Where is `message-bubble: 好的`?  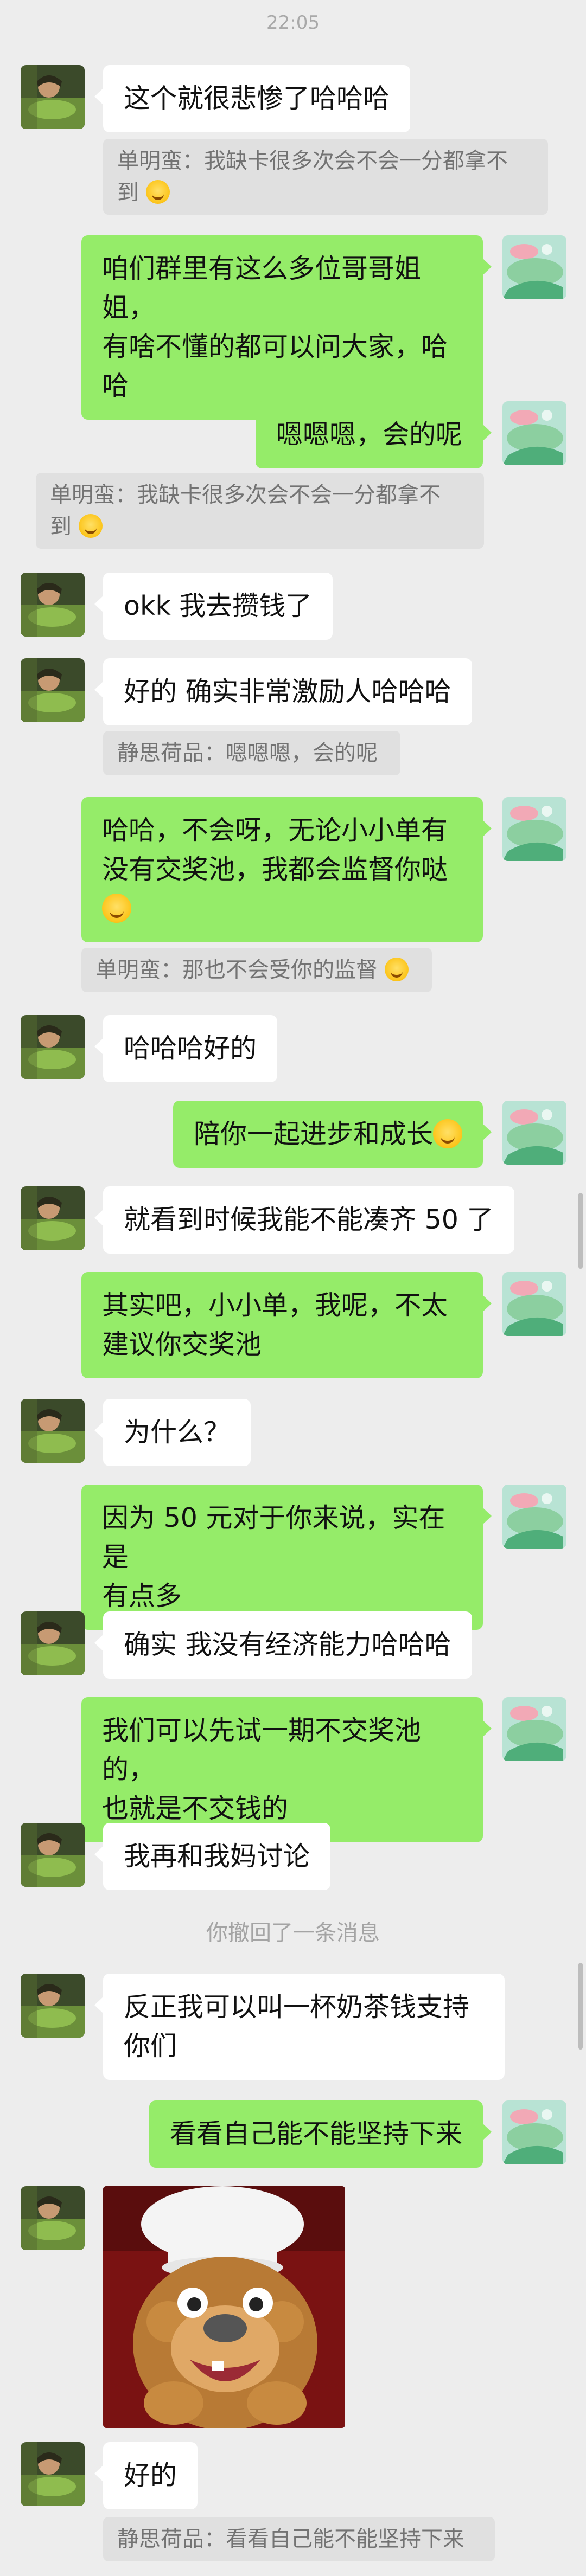 message-bubble: 好的 is located at coordinates (146, 2475).